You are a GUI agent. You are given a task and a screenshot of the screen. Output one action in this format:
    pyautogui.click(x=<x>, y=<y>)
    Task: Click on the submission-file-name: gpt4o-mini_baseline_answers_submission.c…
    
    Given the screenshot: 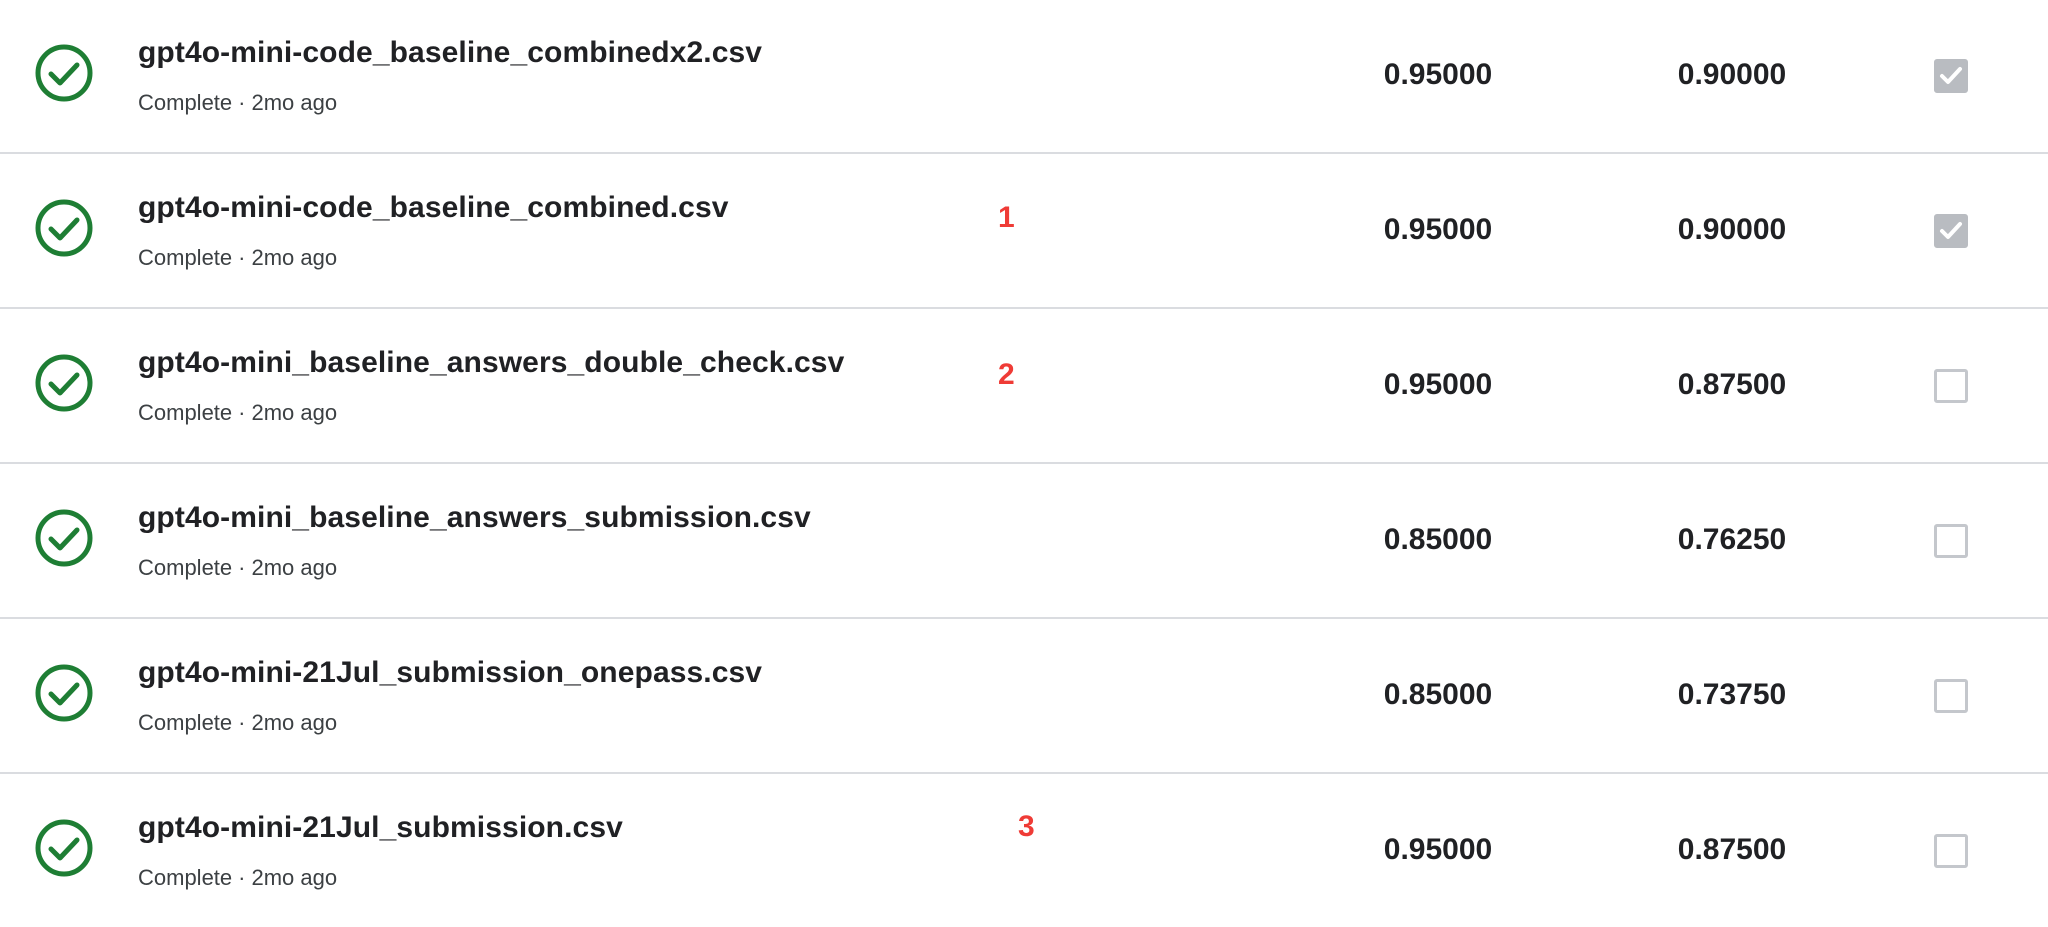 What is the action you would take?
    pyautogui.click(x=474, y=518)
    